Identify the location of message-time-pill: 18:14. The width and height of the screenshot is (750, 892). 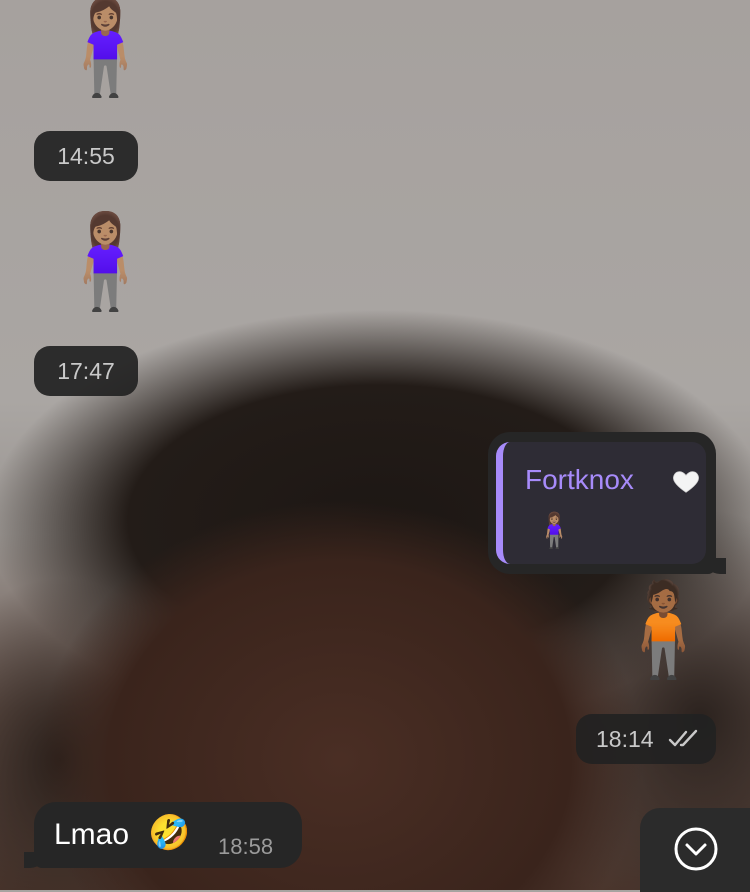
(646, 739).